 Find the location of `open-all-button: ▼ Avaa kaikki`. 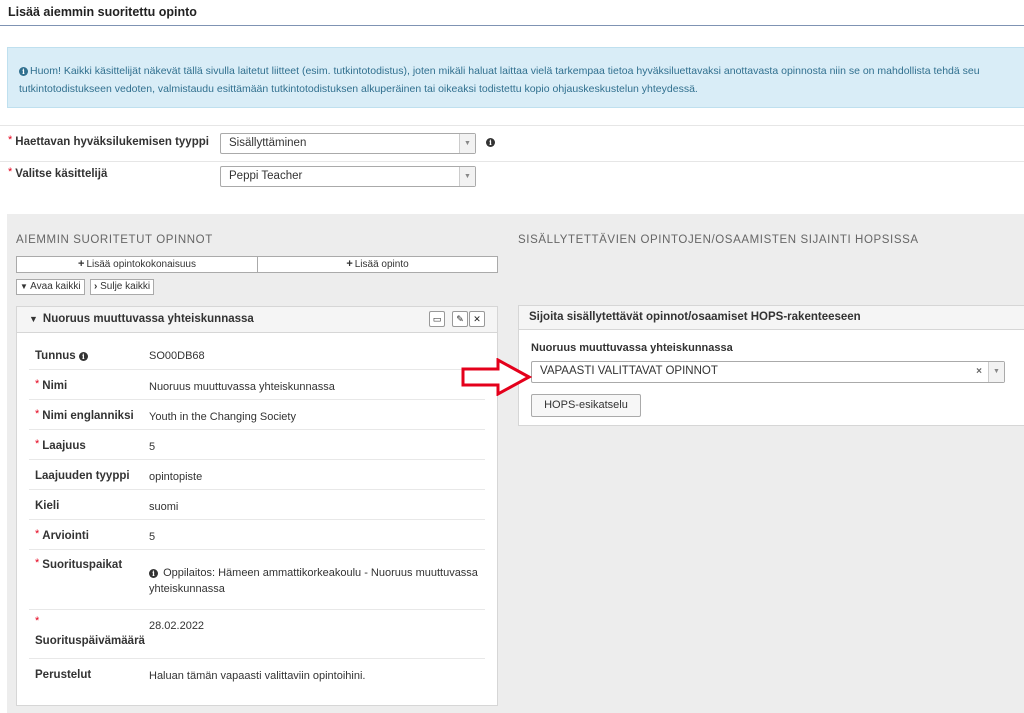

open-all-button: ▼ Avaa kaikki is located at coordinates (50, 287).